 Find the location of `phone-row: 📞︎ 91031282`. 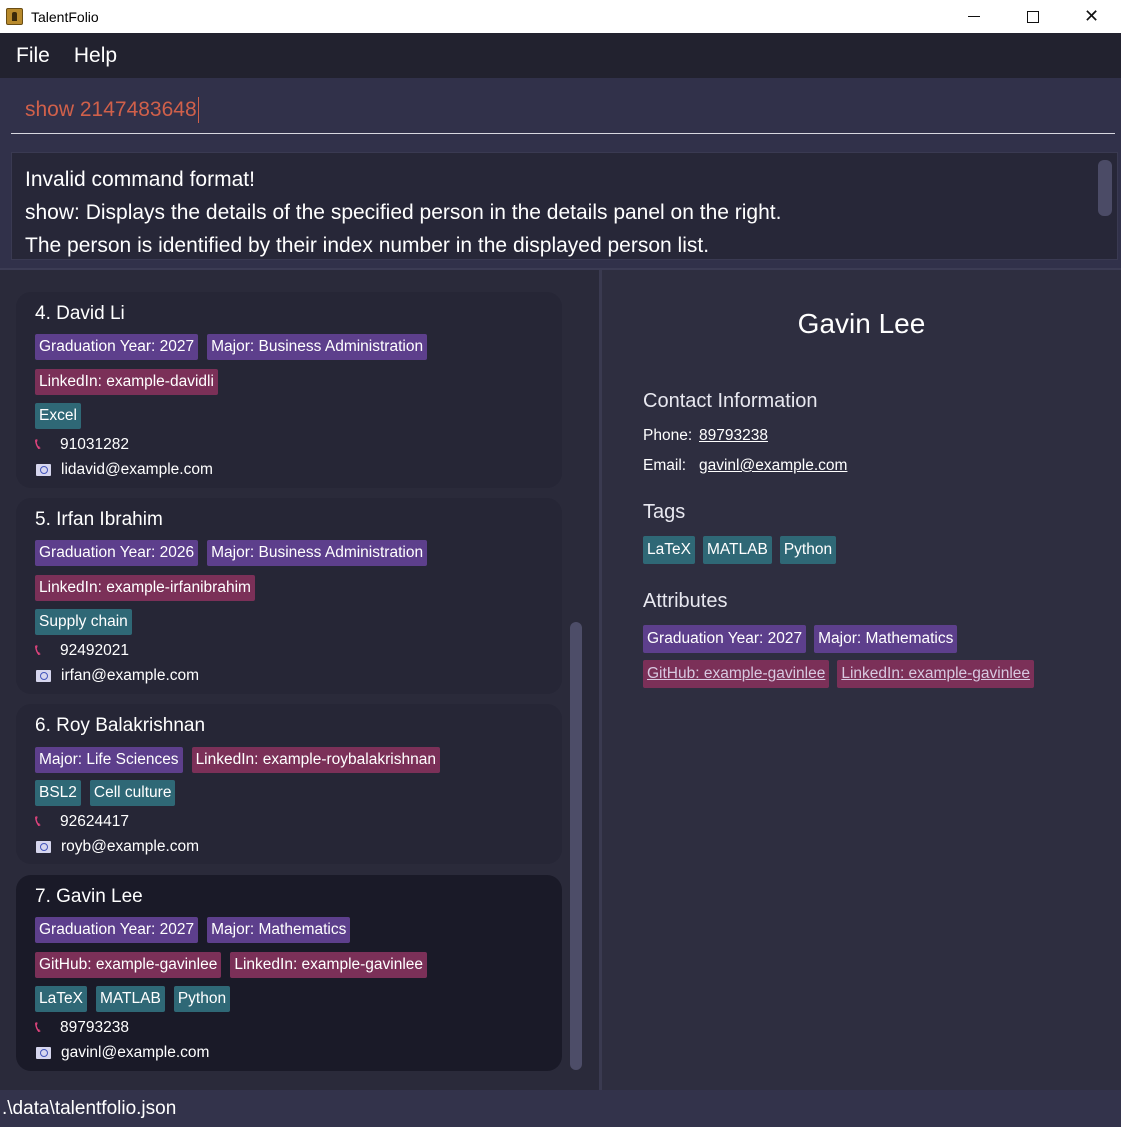

phone-row: 📞︎ 91031282 is located at coordinates (82, 445).